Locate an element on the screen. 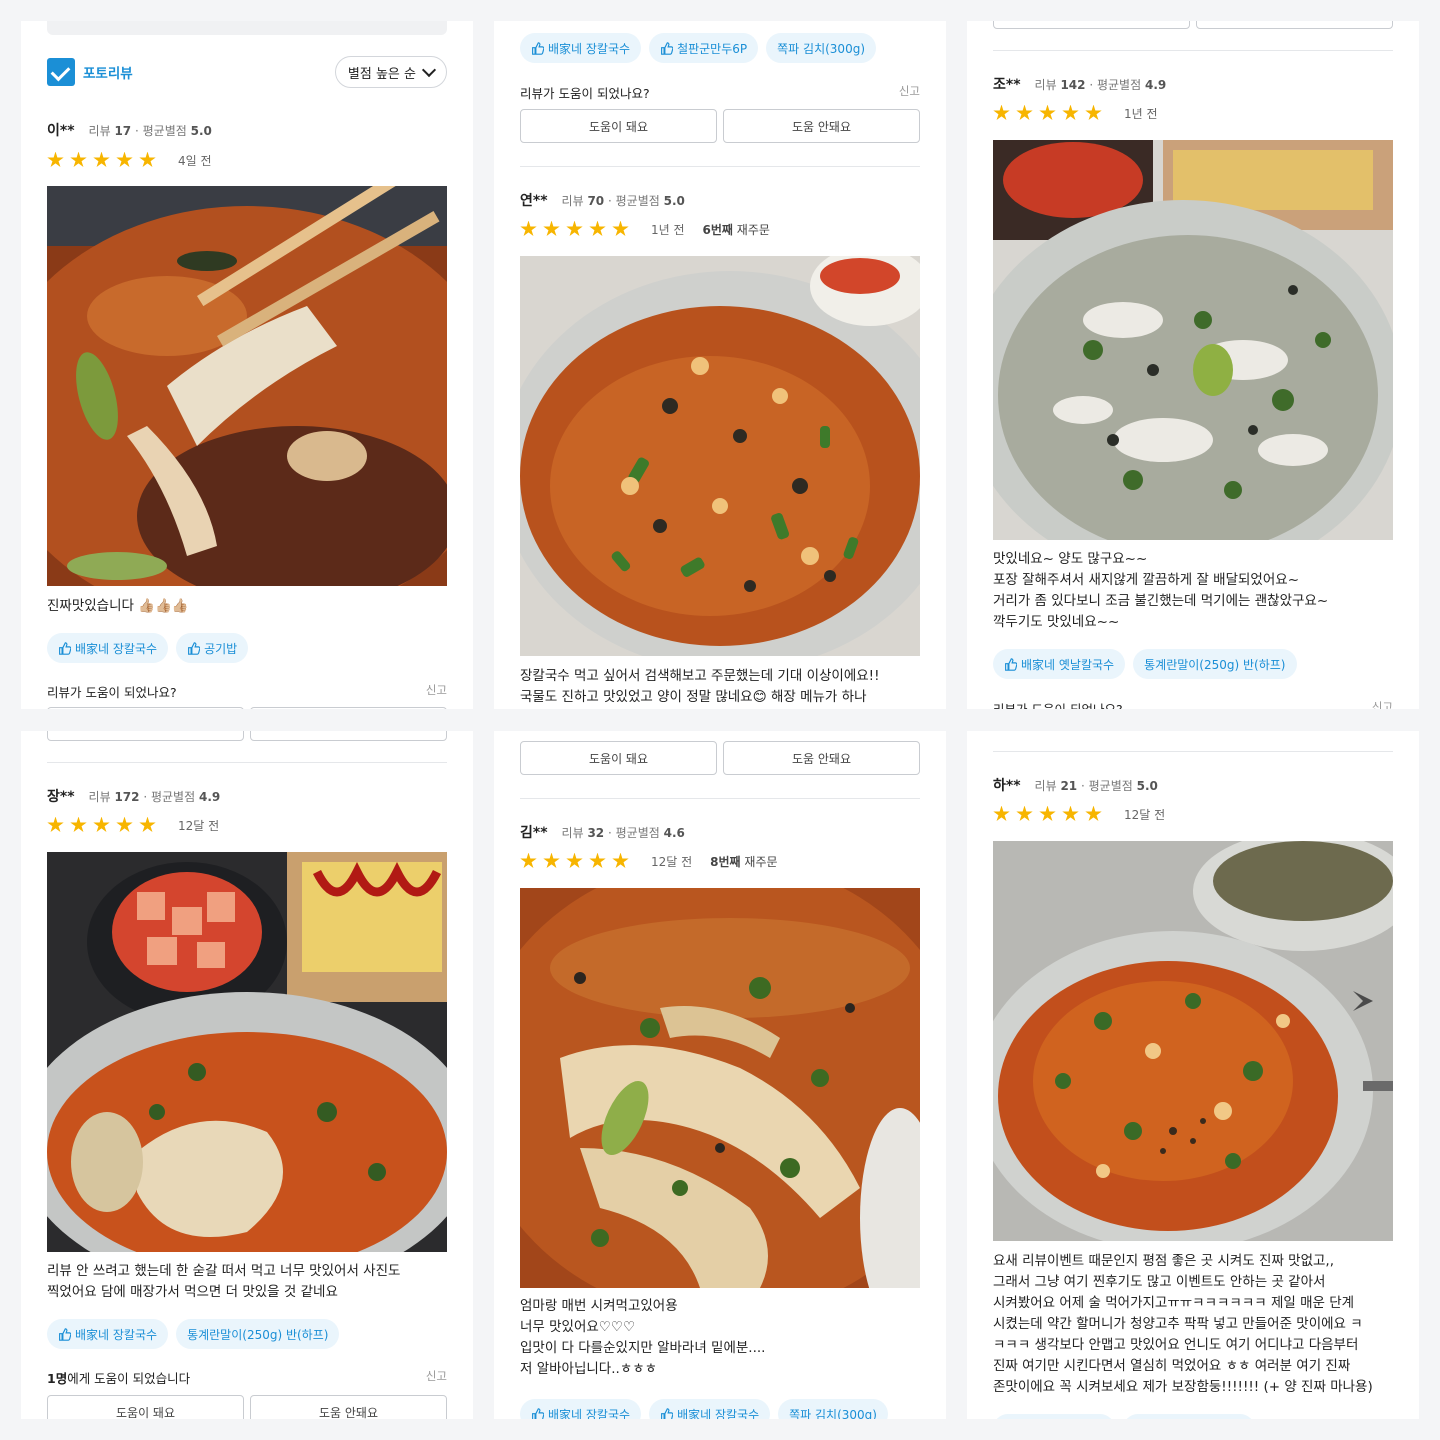 Image resolution: width=1440 pixels, height=1440 pixels. menu-tag: 공기밥 is located at coordinates (212, 648).